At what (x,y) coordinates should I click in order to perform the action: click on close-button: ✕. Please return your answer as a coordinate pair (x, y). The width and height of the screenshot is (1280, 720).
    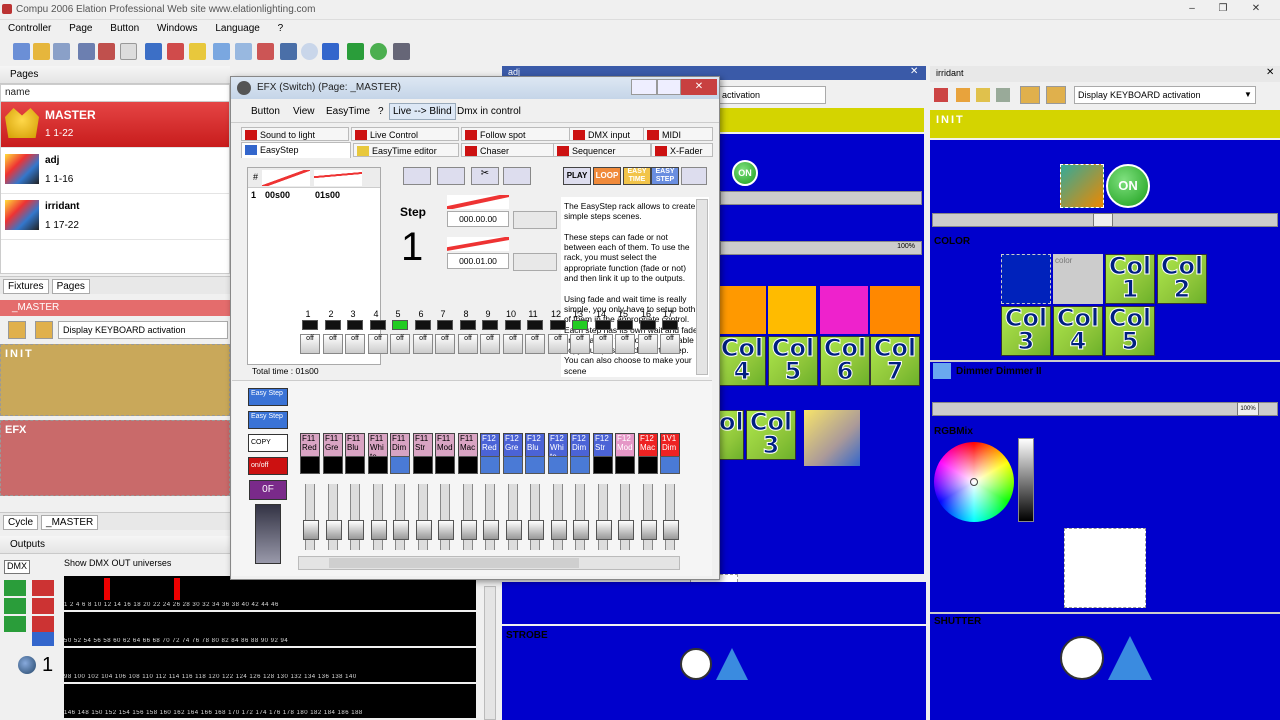
    Looking at the image, I should click on (1256, 9).